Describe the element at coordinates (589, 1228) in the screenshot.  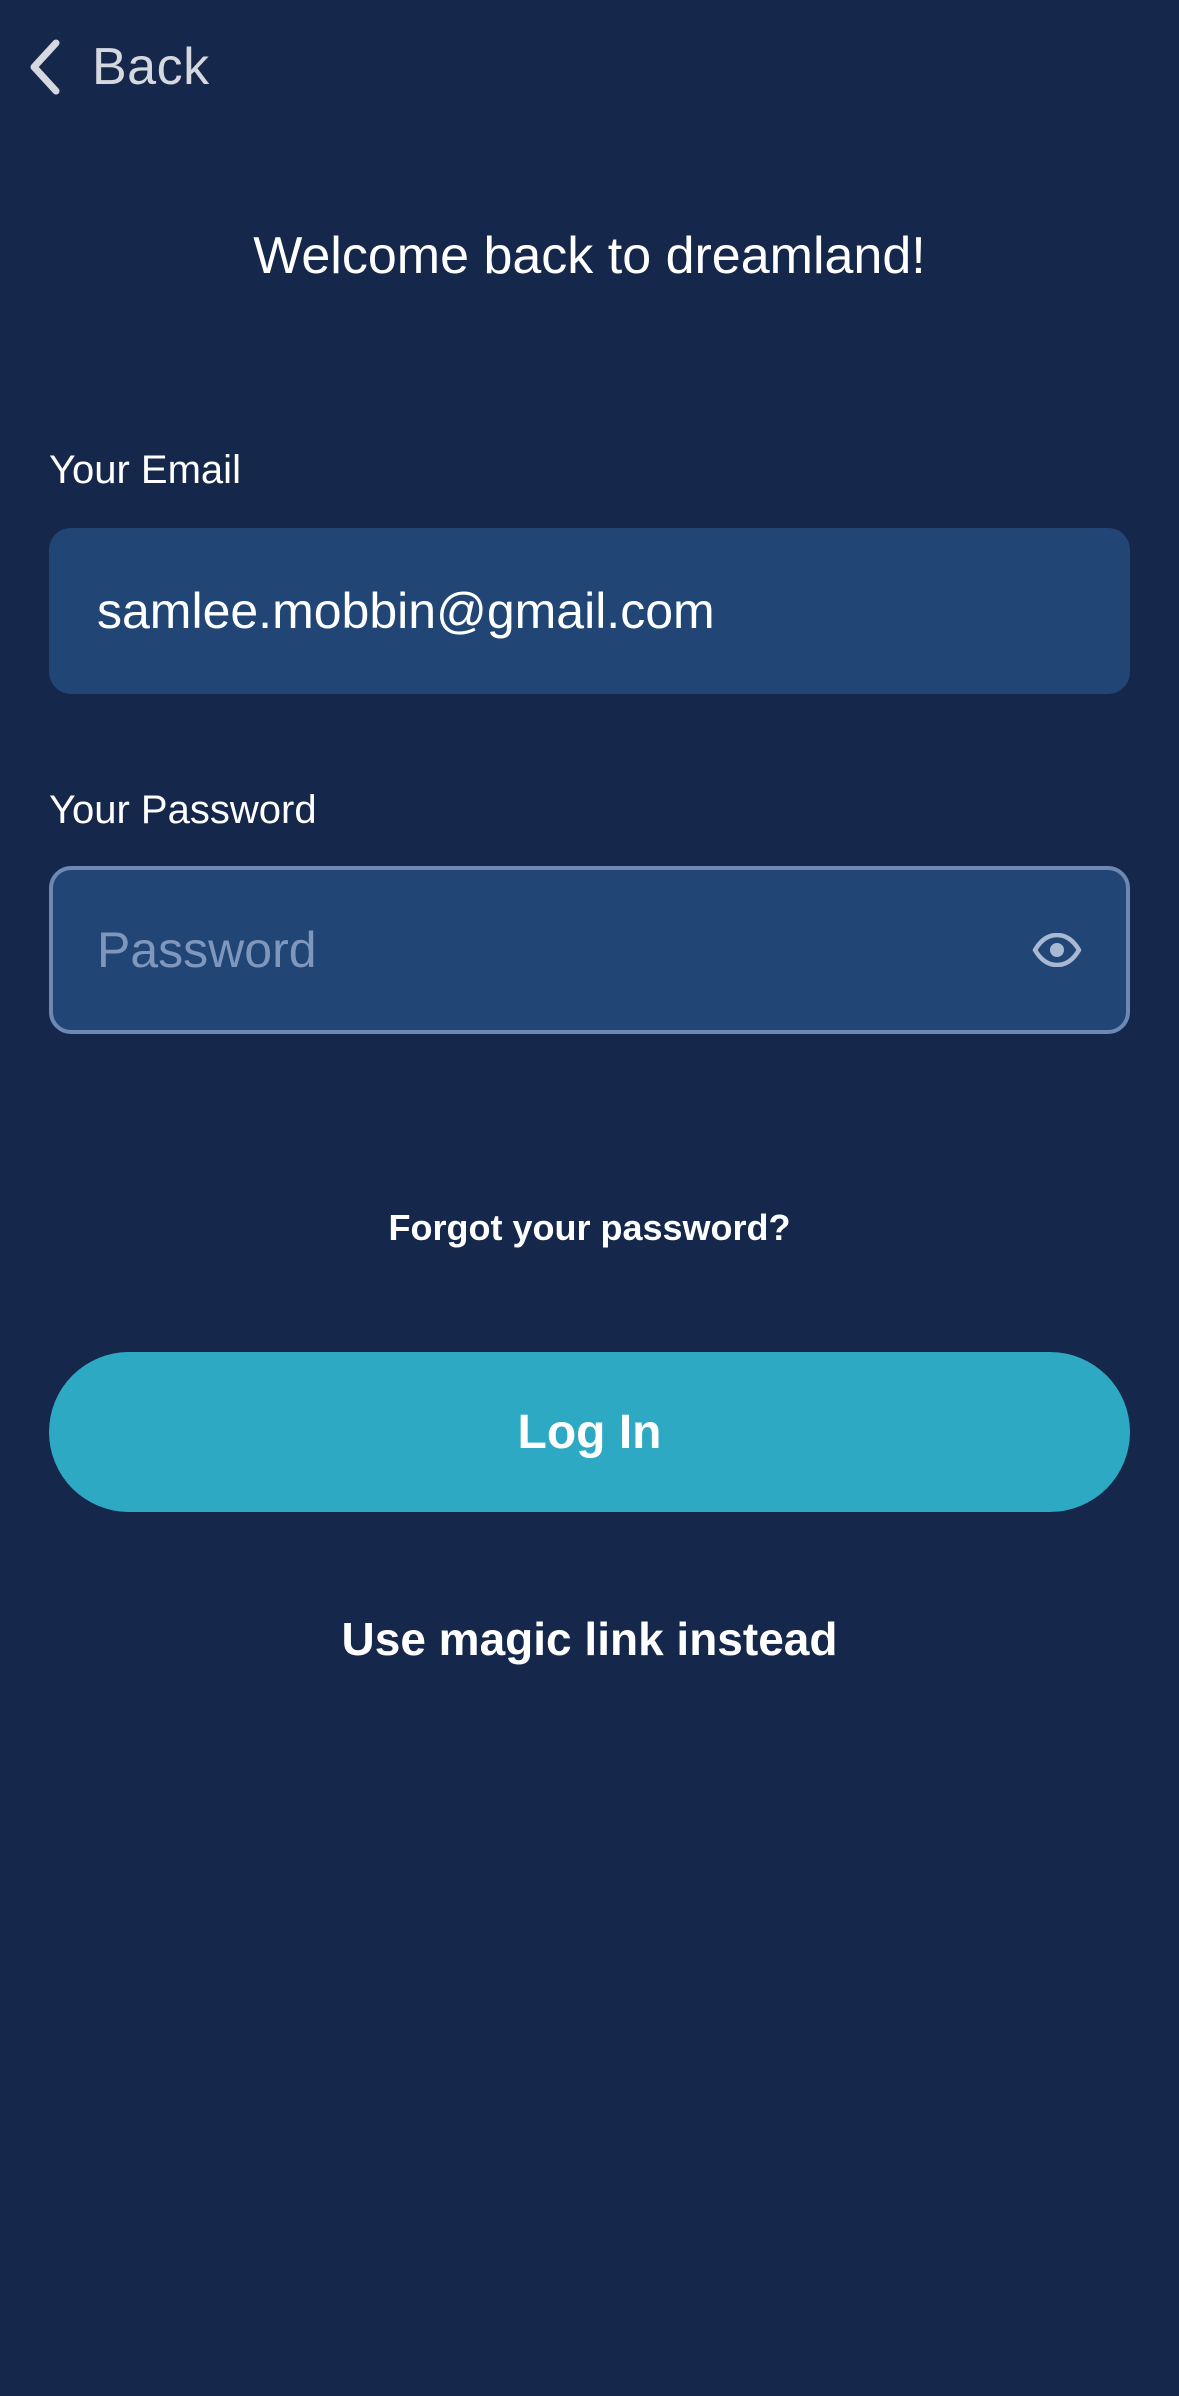
I see `forgot-password-link: Forgot your password?` at that location.